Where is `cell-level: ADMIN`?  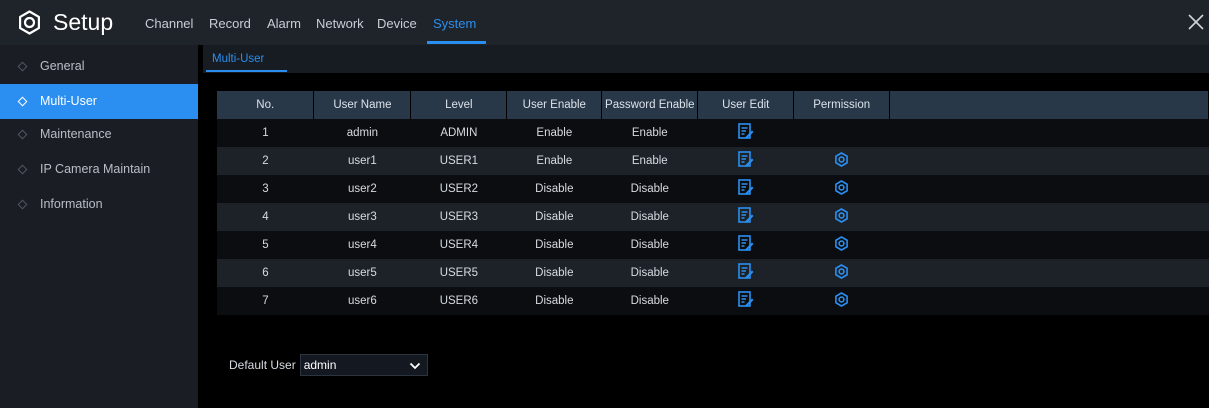
cell-level: ADMIN is located at coordinates (458, 133).